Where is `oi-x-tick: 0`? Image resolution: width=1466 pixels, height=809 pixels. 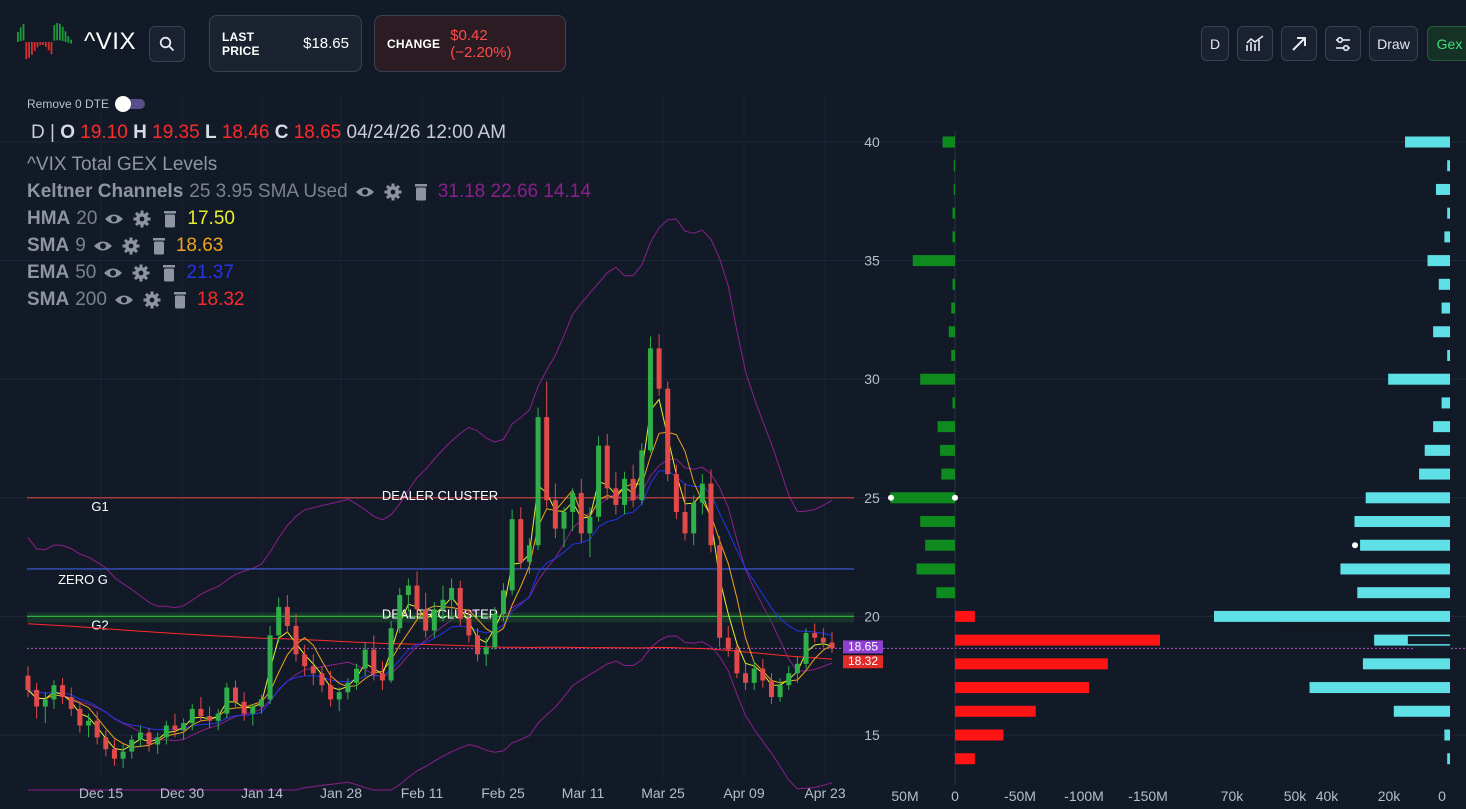
oi-x-tick: 0 is located at coordinates (1442, 796).